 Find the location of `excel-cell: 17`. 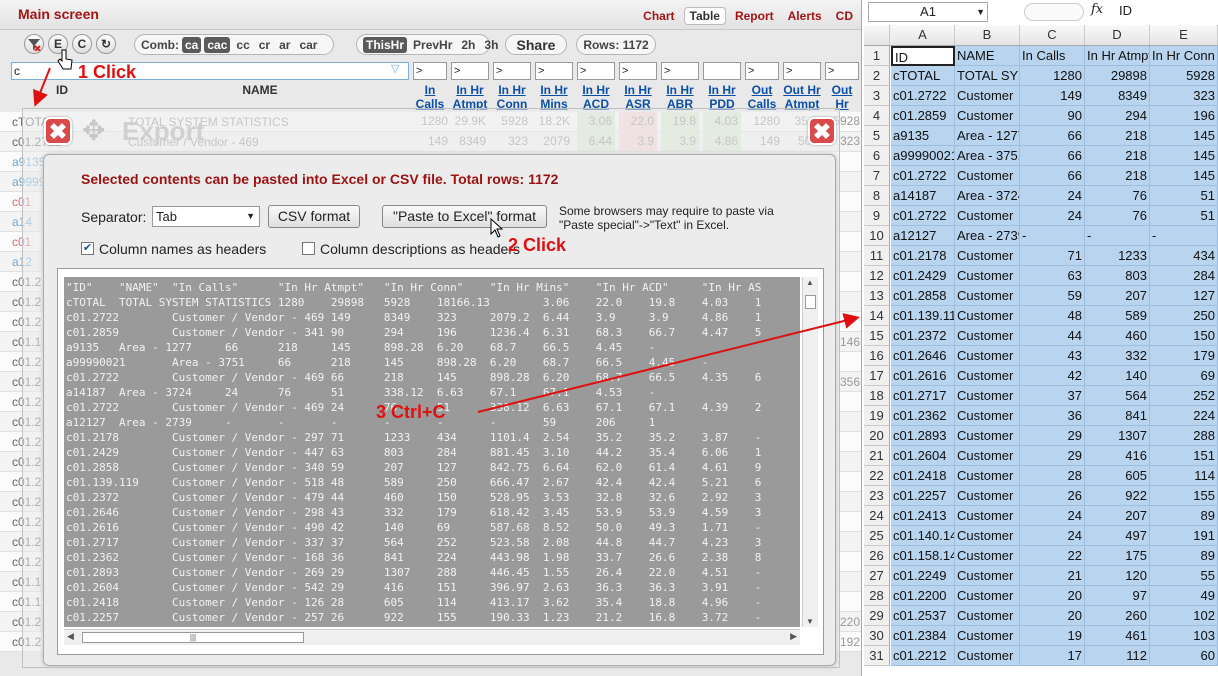

excel-cell: 17 is located at coordinates (1052, 656).